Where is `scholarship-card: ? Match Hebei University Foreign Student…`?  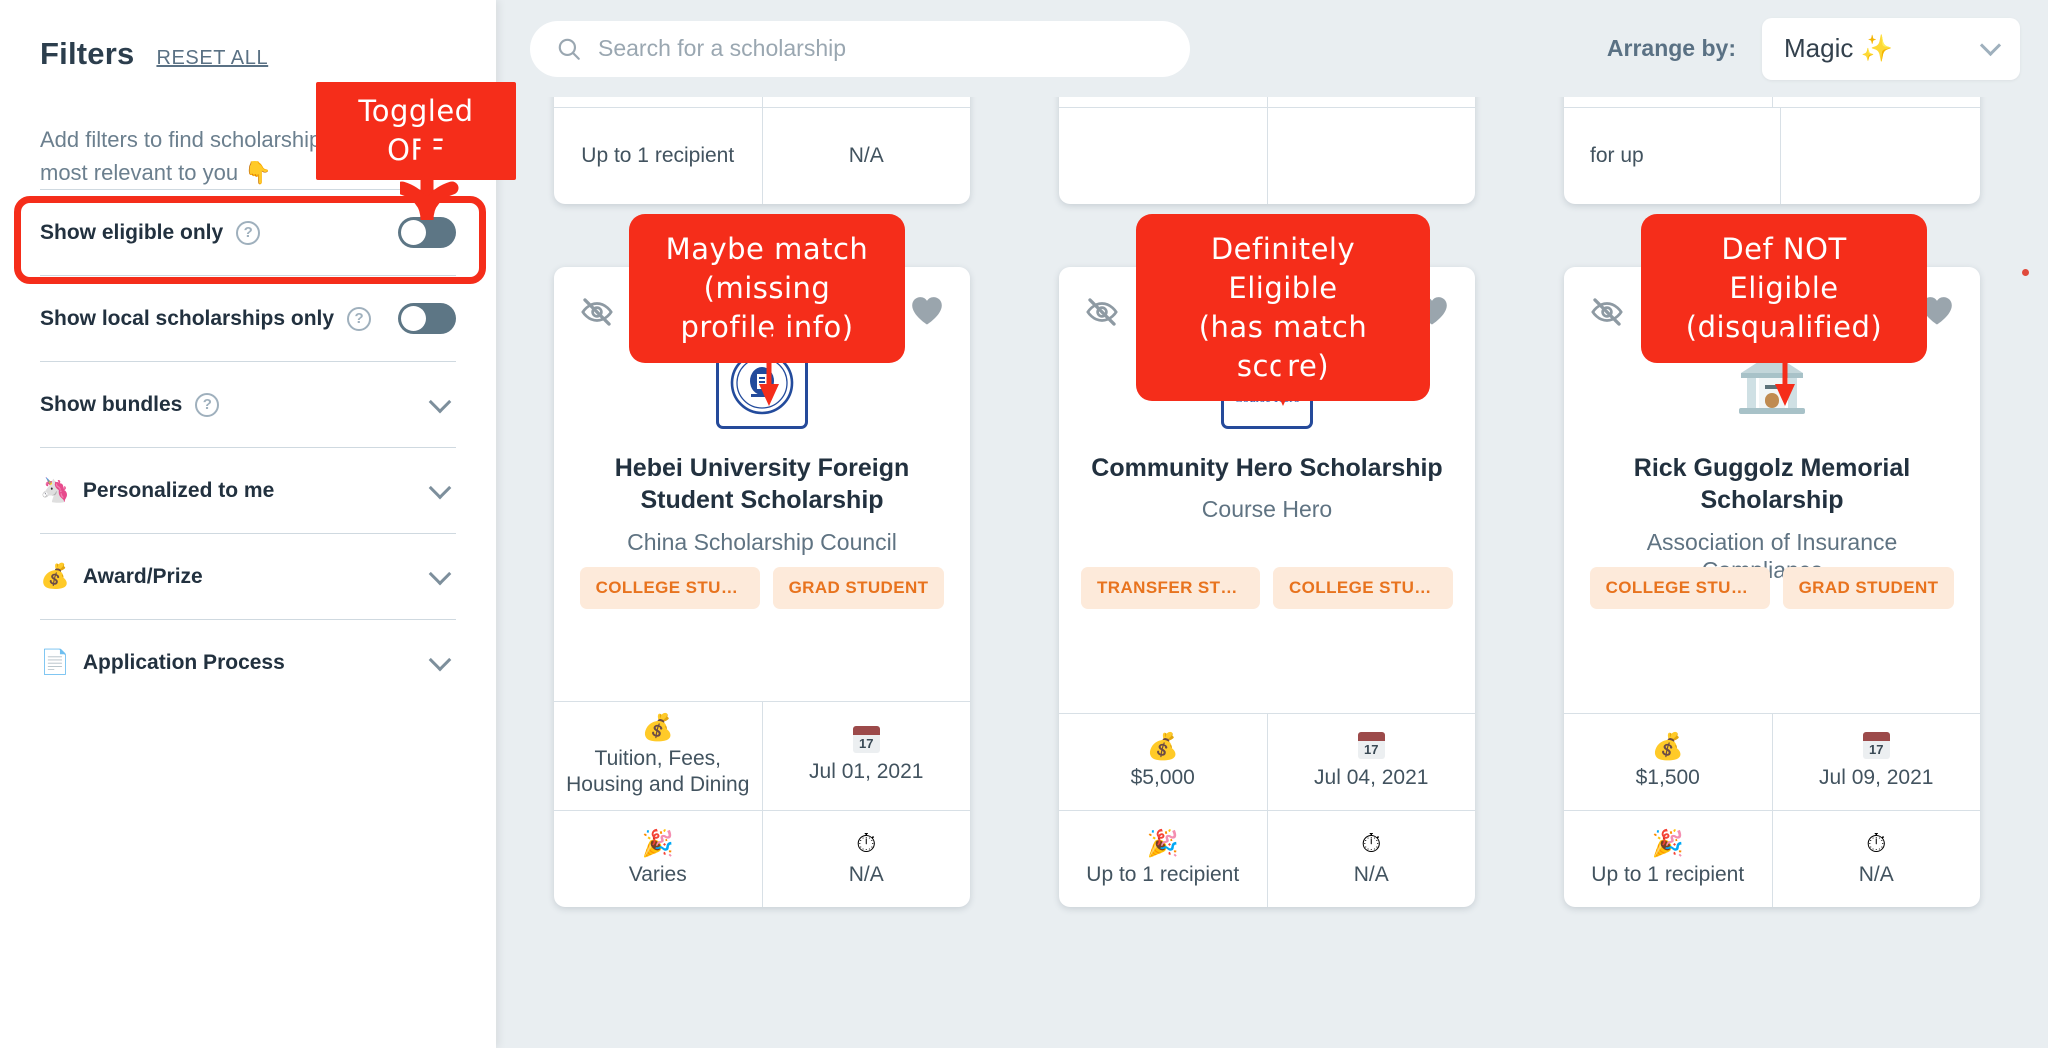 scholarship-card: ? Match Hebei University Foreign Student… is located at coordinates (762, 586).